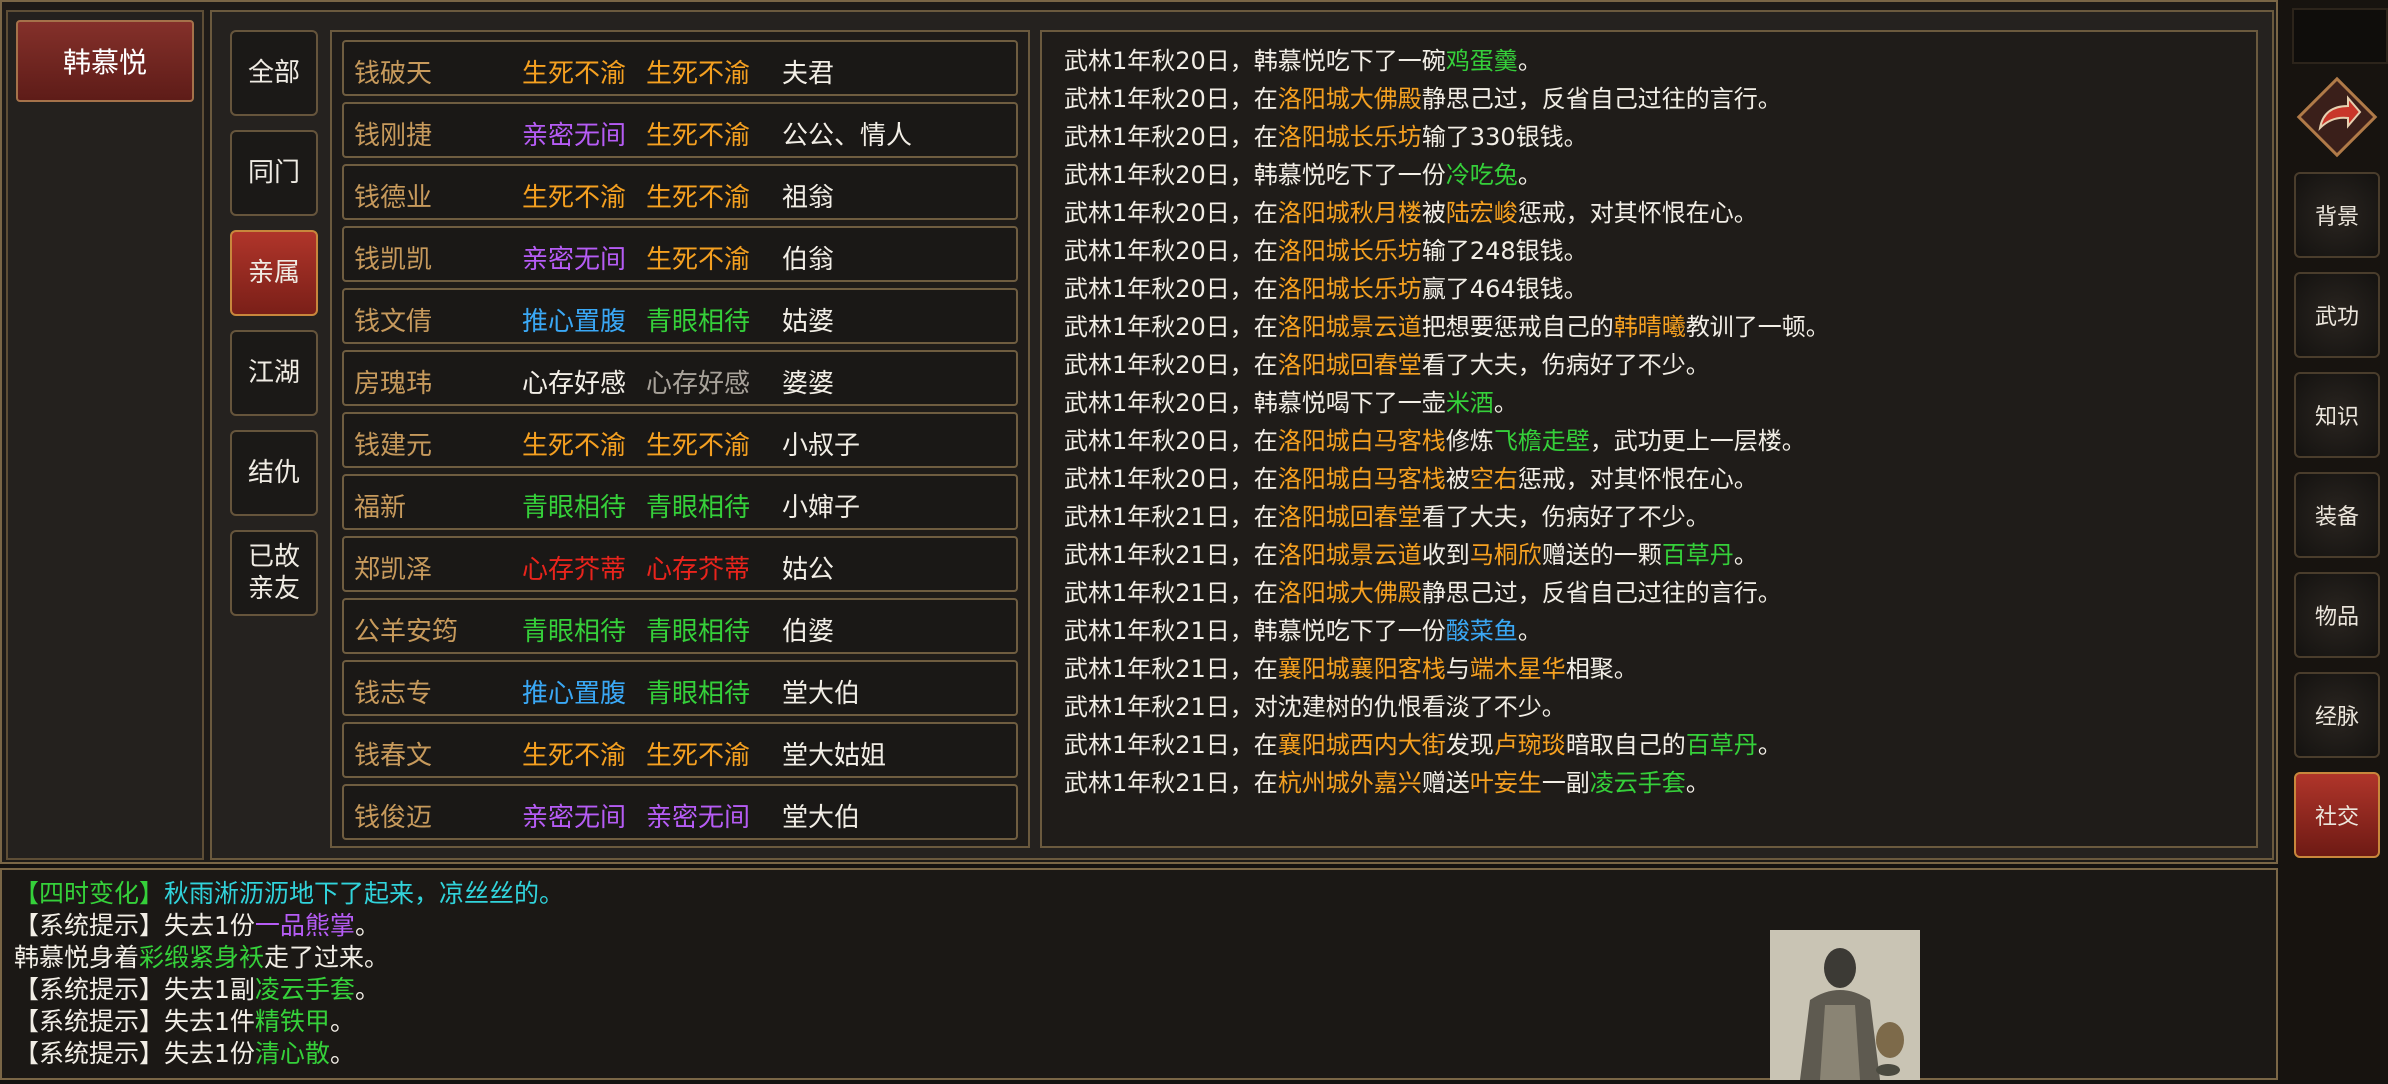 This screenshot has height=1084, width=2388. Describe the element at coordinates (2337, 615) in the screenshot. I see `side-menu-button-4: 物品` at that location.